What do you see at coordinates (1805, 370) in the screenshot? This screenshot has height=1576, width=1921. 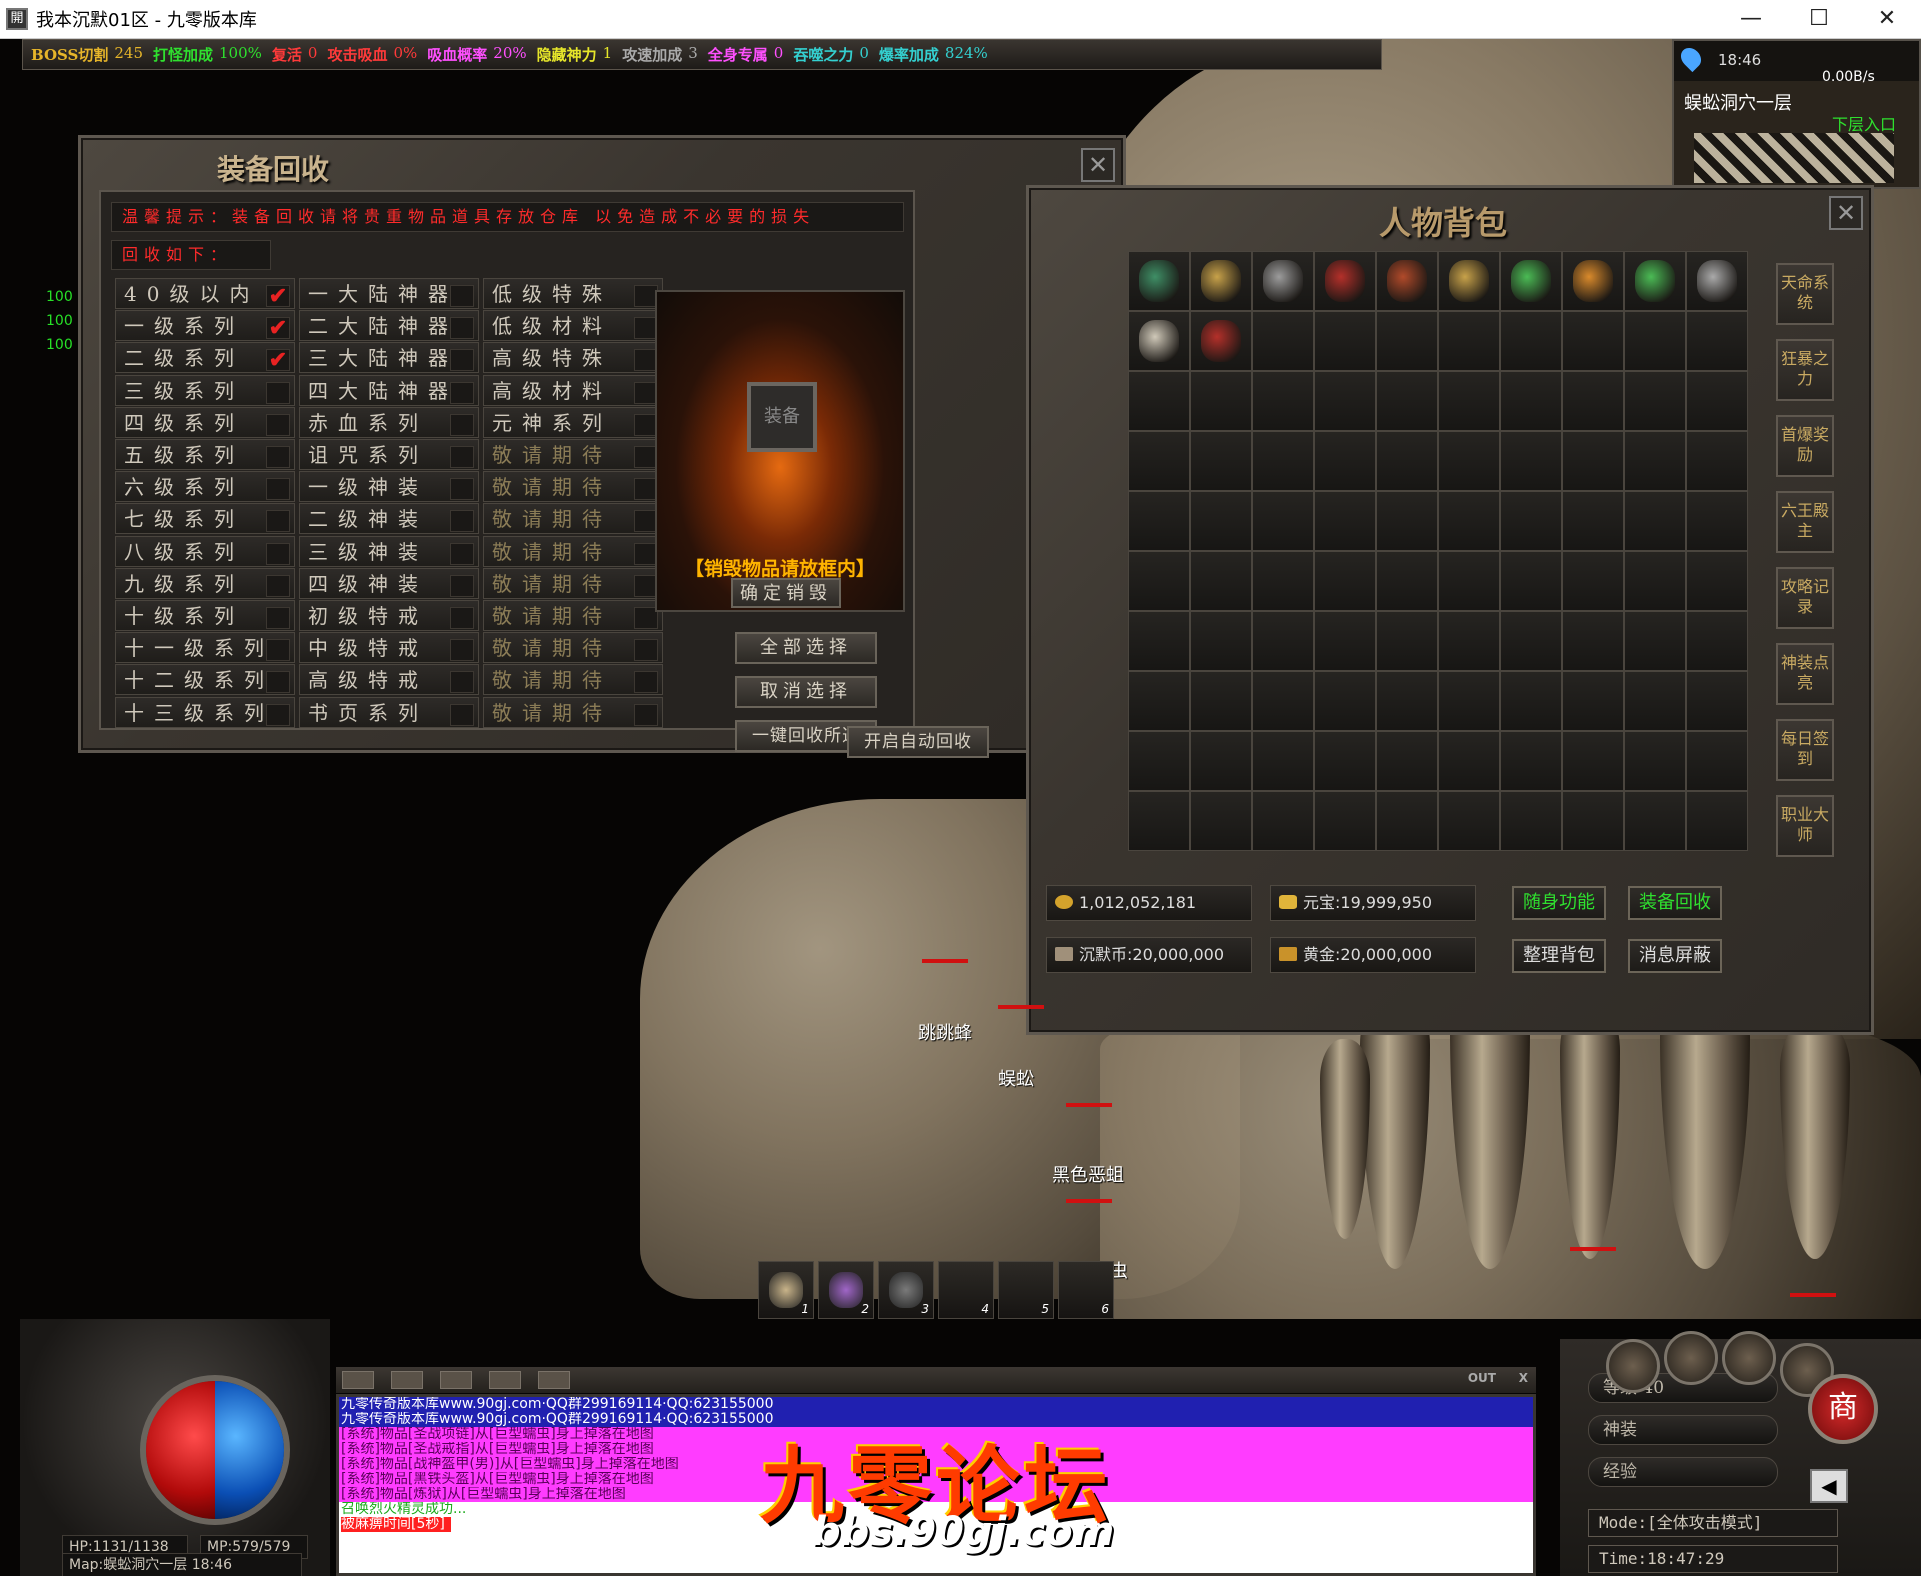 I see `bag-side-button: 狂暴之力` at bounding box center [1805, 370].